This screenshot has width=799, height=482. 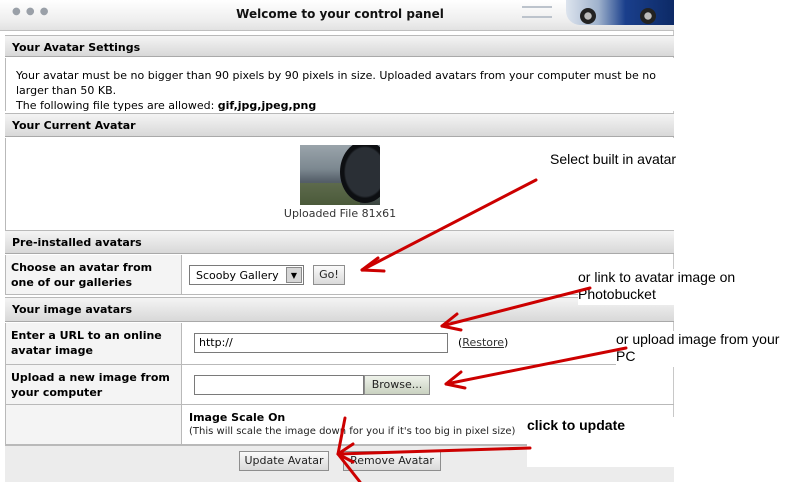 What do you see at coordinates (72, 309) in the screenshot?
I see `section-heading: Your image avatars` at bounding box center [72, 309].